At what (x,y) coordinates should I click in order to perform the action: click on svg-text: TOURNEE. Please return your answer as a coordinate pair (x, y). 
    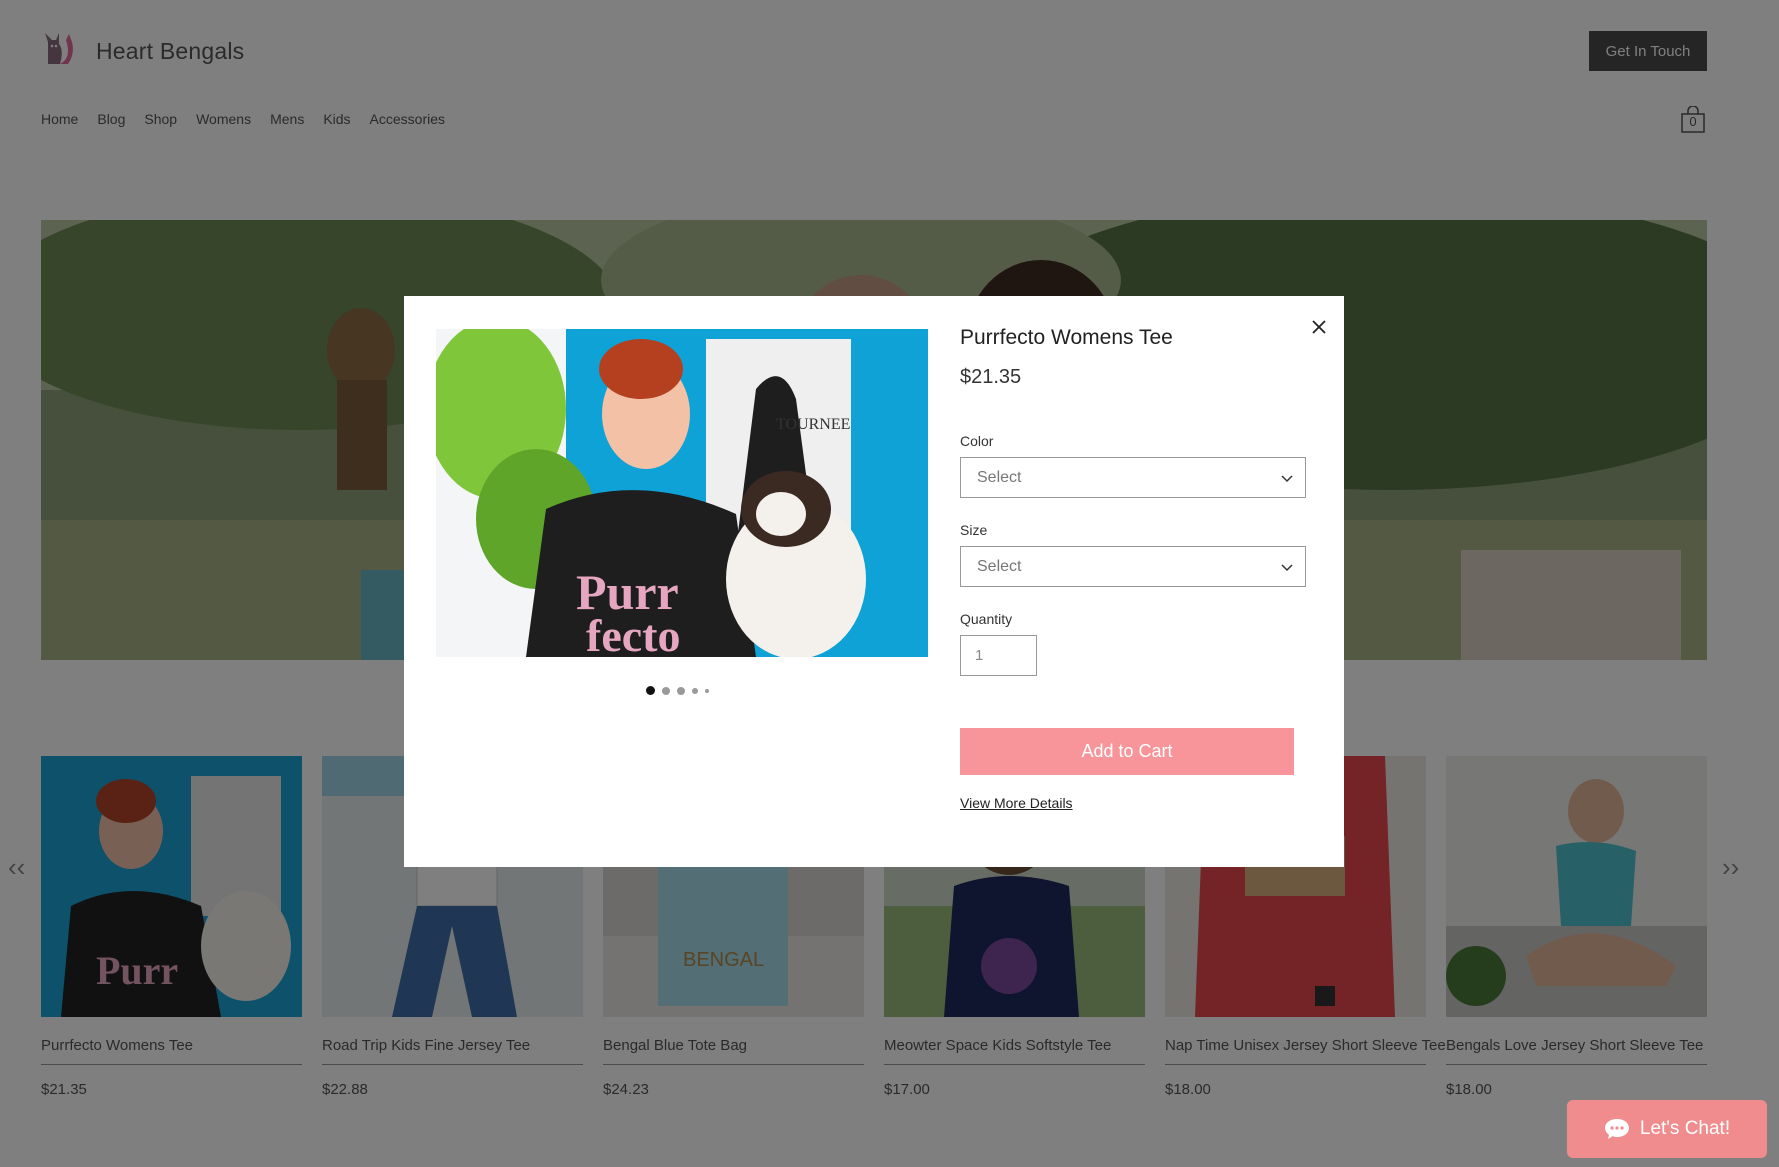
    Looking at the image, I should click on (813, 424).